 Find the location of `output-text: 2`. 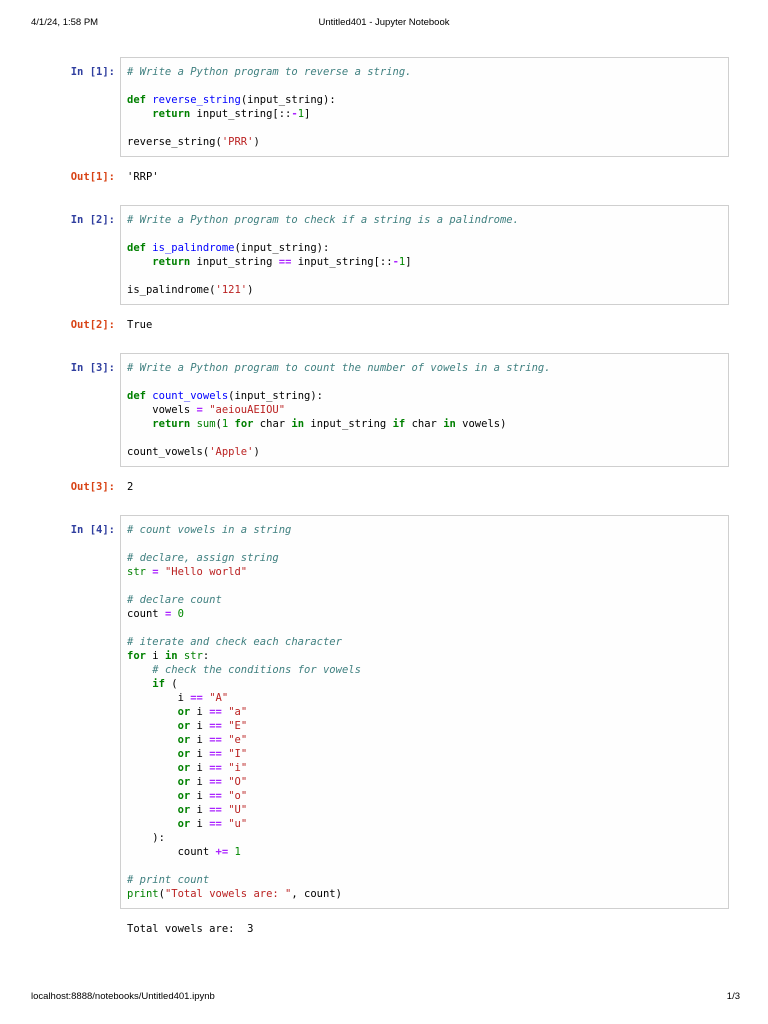

output-text: 2 is located at coordinates (130, 487).